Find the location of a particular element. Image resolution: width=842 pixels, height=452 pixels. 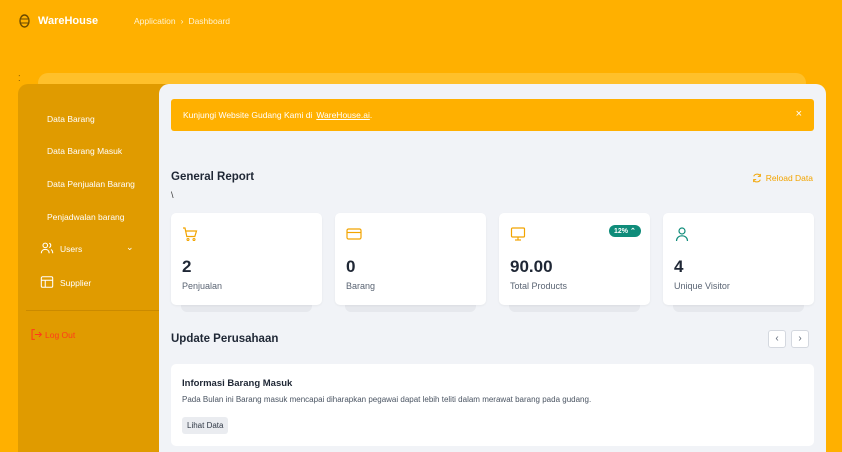

previous-button: ‹ is located at coordinates (777, 339).